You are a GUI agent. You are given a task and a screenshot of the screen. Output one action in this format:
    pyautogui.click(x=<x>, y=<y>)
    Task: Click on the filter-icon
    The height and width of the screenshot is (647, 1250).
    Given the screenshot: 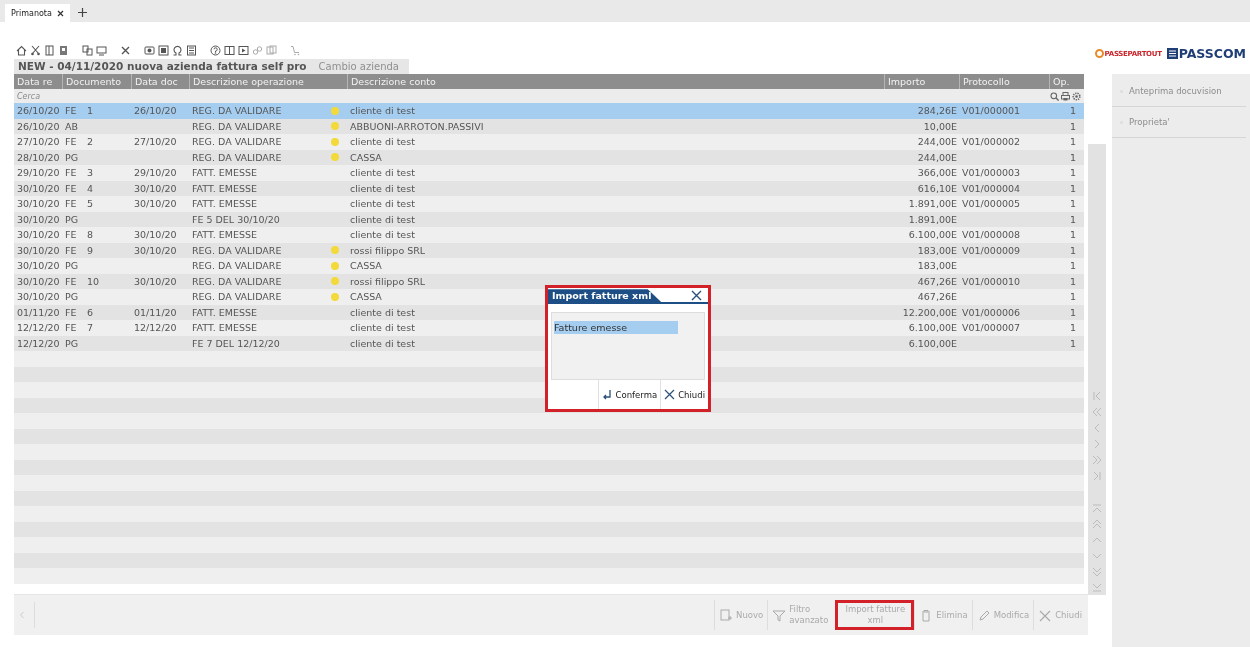 What is the action you would take?
    pyautogui.click(x=779, y=615)
    